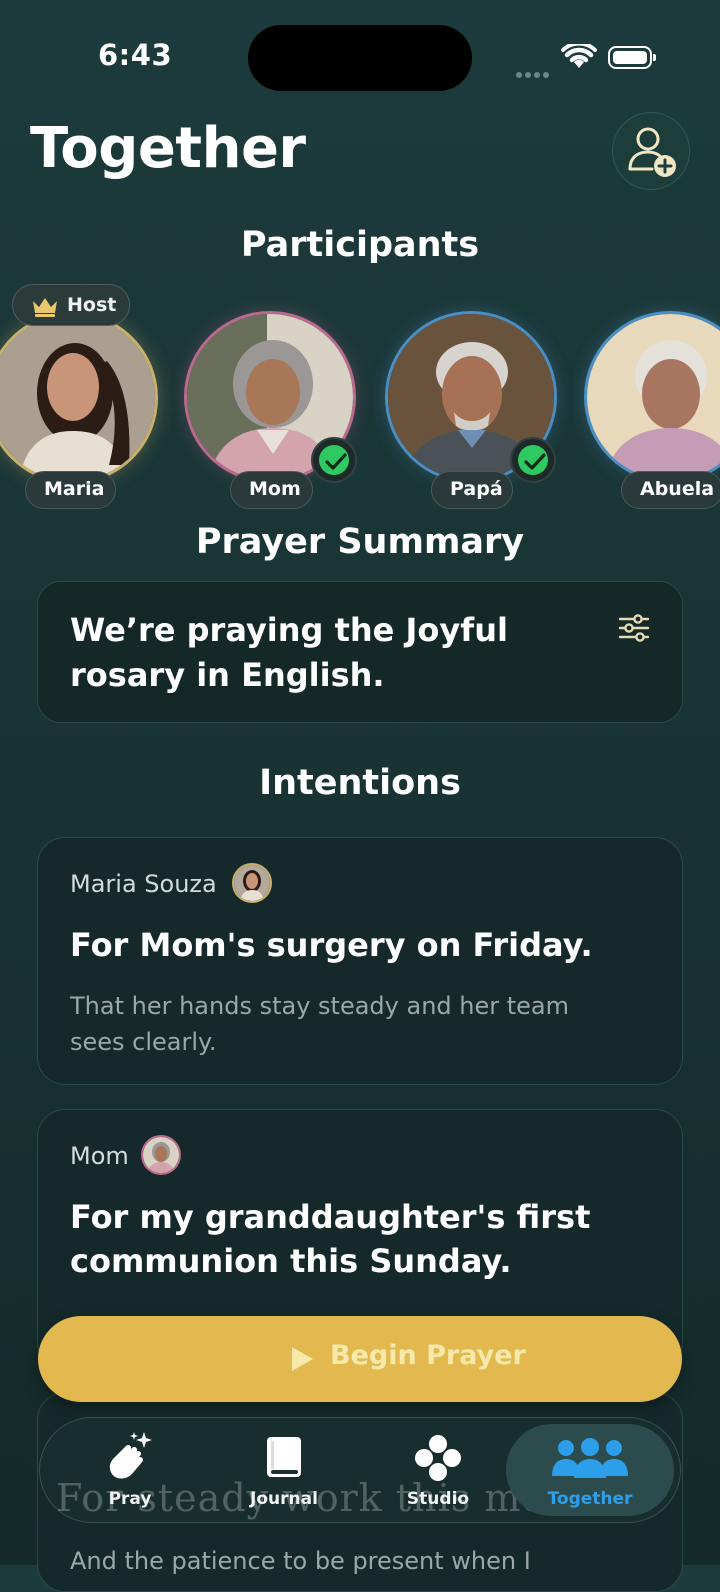 This screenshot has width=720, height=1592. I want to click on studio-icon, so click(438, 1458).